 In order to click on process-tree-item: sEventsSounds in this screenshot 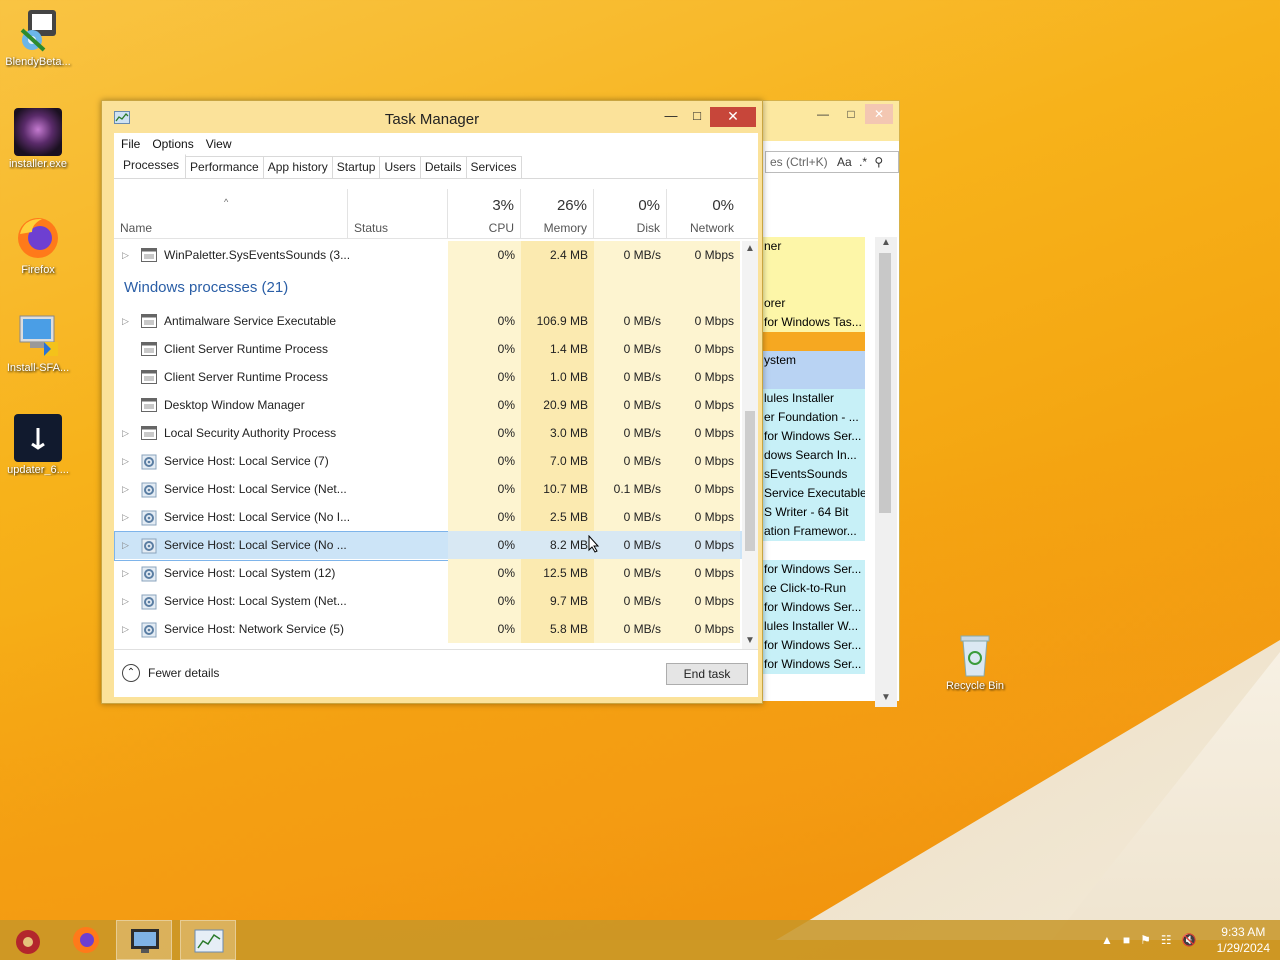, I will do `click(813, 474)`.